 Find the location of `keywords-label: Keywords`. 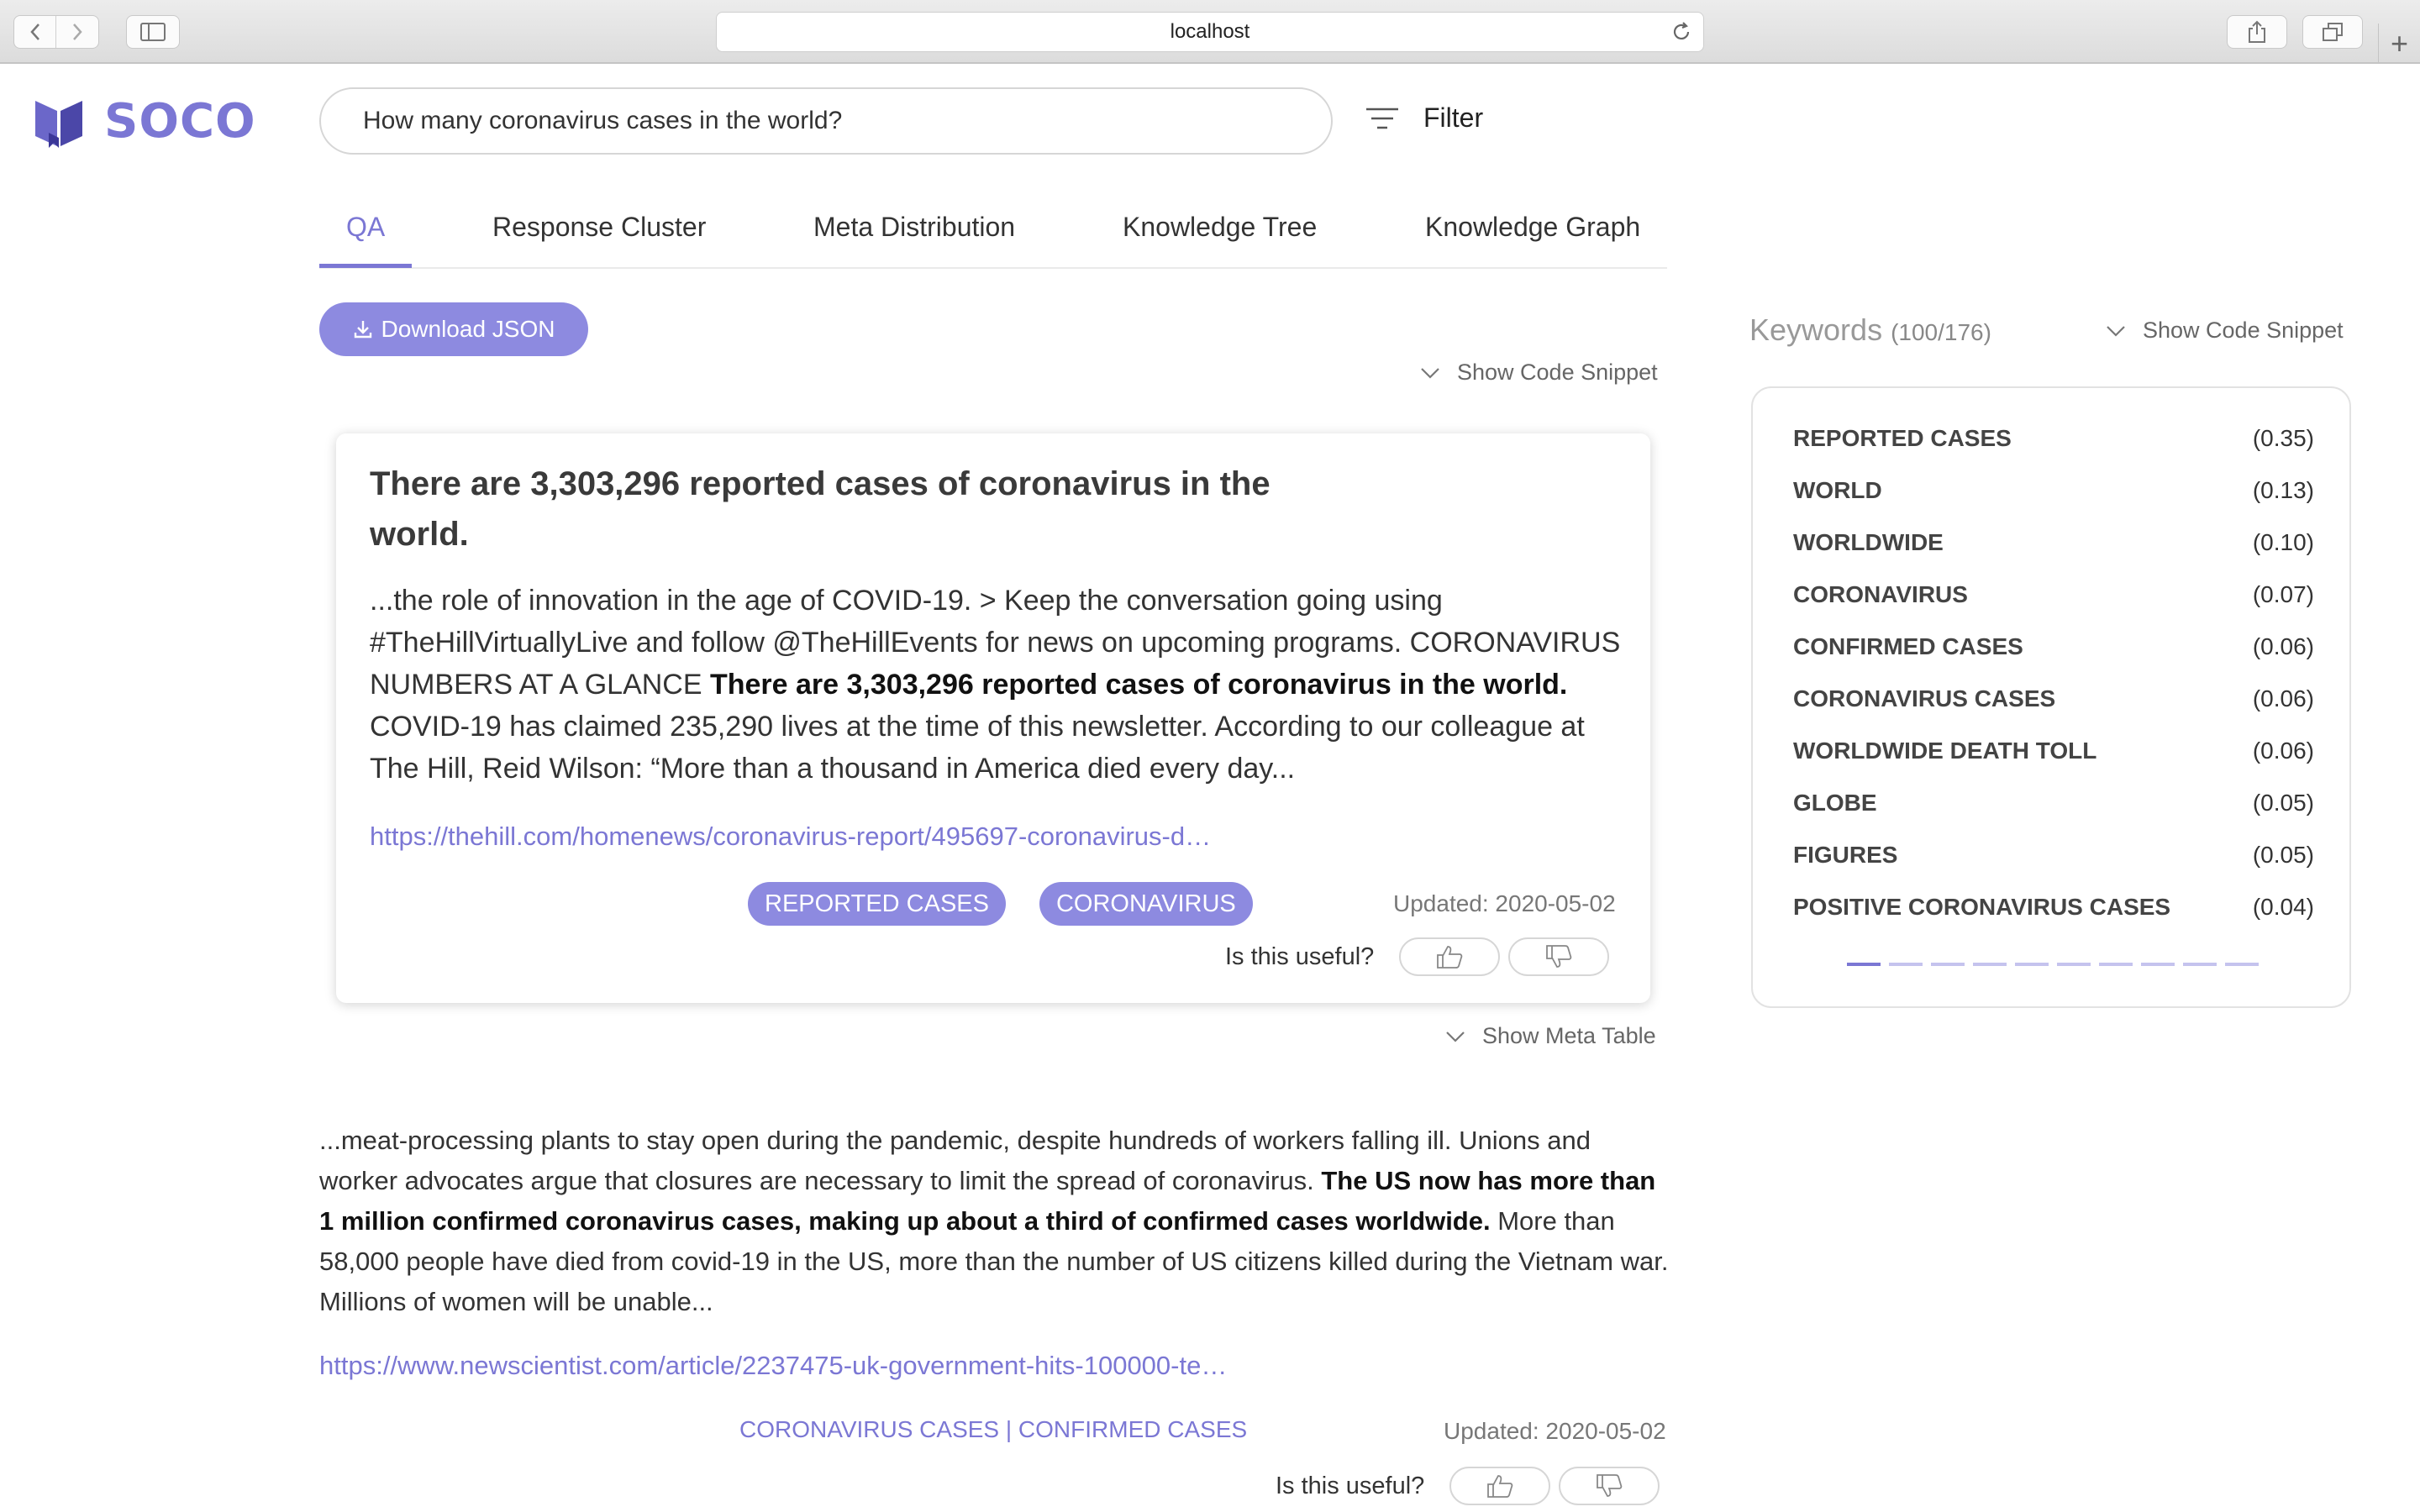

keywords-label: Keywords is located at coordinates (1816, 329).